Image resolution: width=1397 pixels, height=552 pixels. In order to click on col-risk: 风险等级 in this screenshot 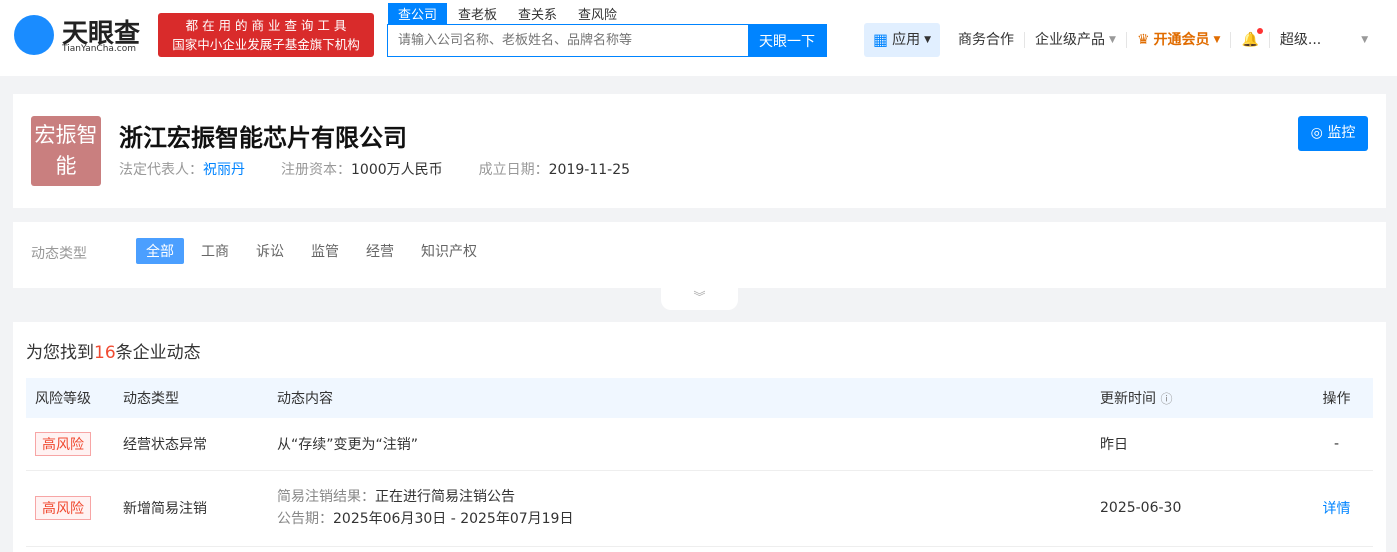, I will do `click(70, 398)`.